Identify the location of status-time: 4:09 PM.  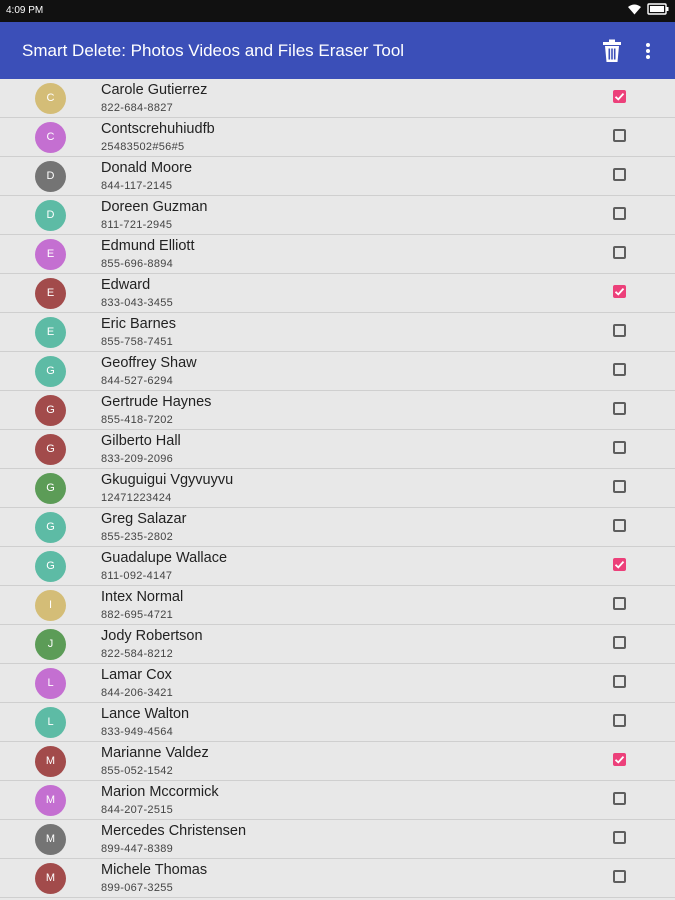
(25, 10).